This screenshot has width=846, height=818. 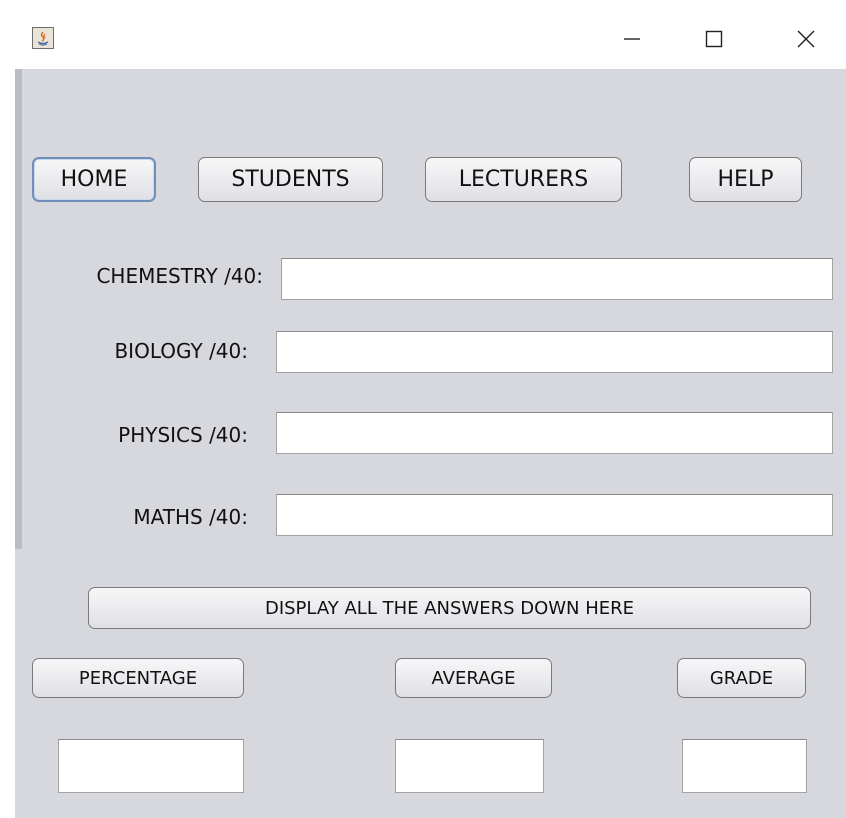 I want to click on lecturers-button: LECTURERS, so click(x=523, y=179).